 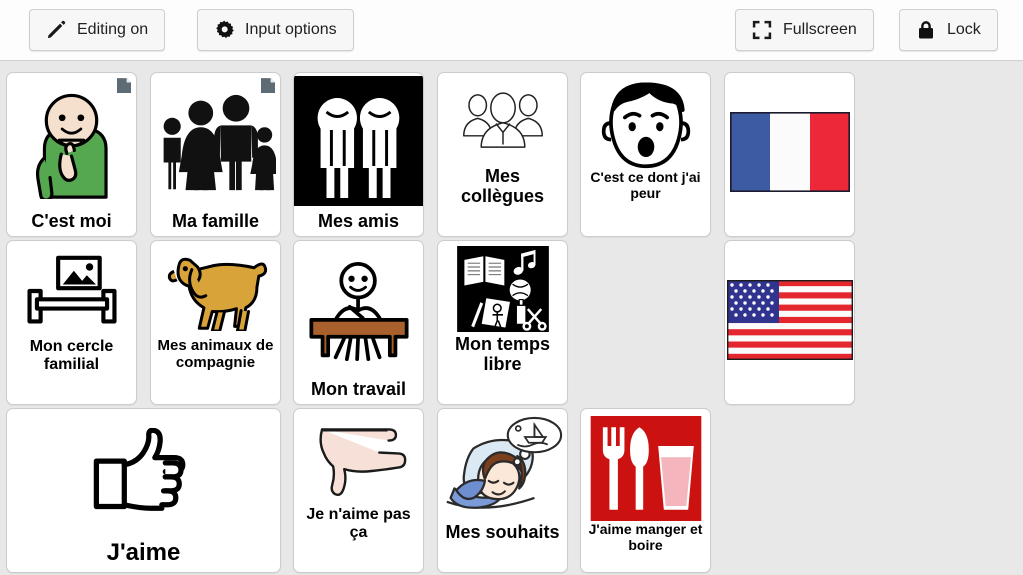 What do you see at coordinates (215, 220) in the screenshot?
I see `board-cell-label: Ma famille` at bounding box center [215, 220].